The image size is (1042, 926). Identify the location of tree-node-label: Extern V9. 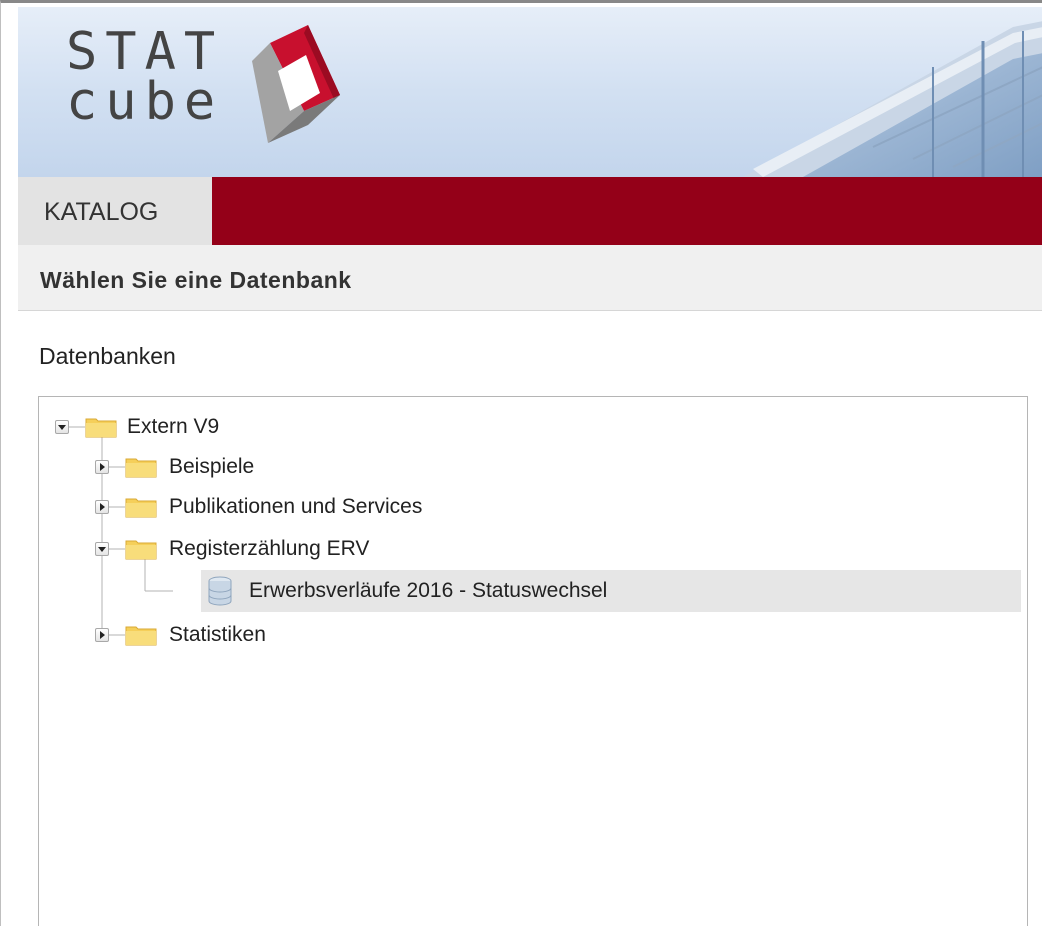
(173, 426).